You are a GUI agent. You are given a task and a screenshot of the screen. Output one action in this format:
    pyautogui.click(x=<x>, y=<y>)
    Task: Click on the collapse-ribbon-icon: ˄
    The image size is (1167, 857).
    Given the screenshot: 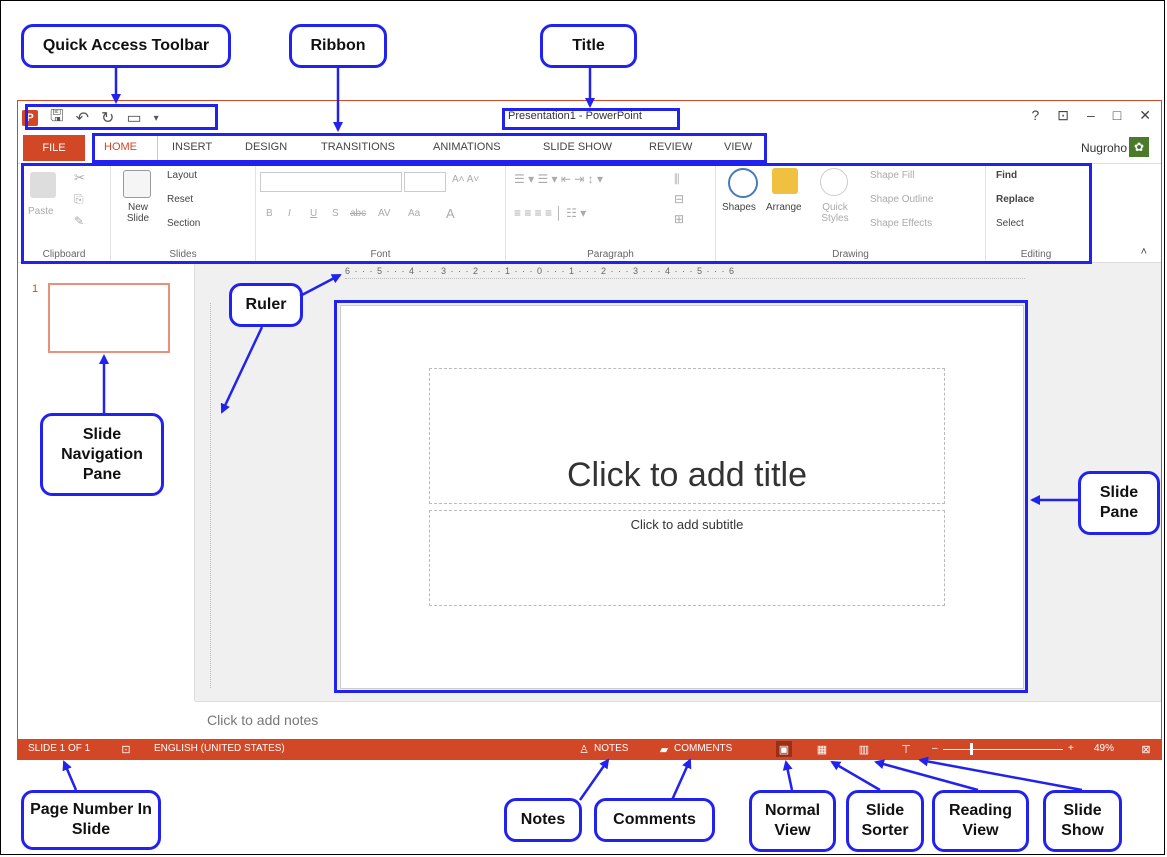 What is the action you would take?
    pyautogui.click(x=1144, y=252)
    